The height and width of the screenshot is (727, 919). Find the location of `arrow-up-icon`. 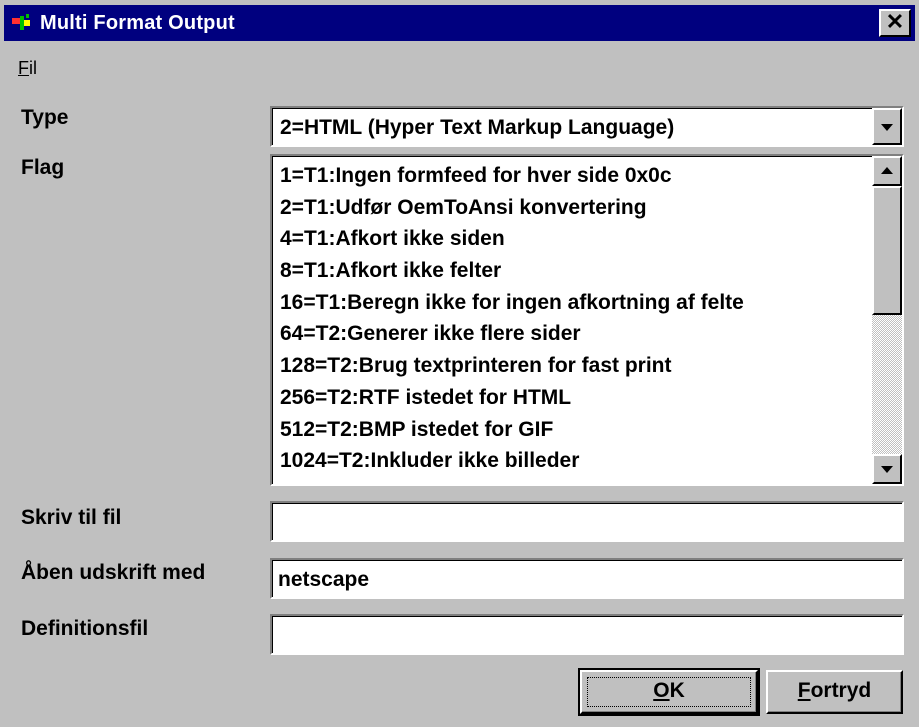

arrow-up-icon is located at coordinates (887, 170).